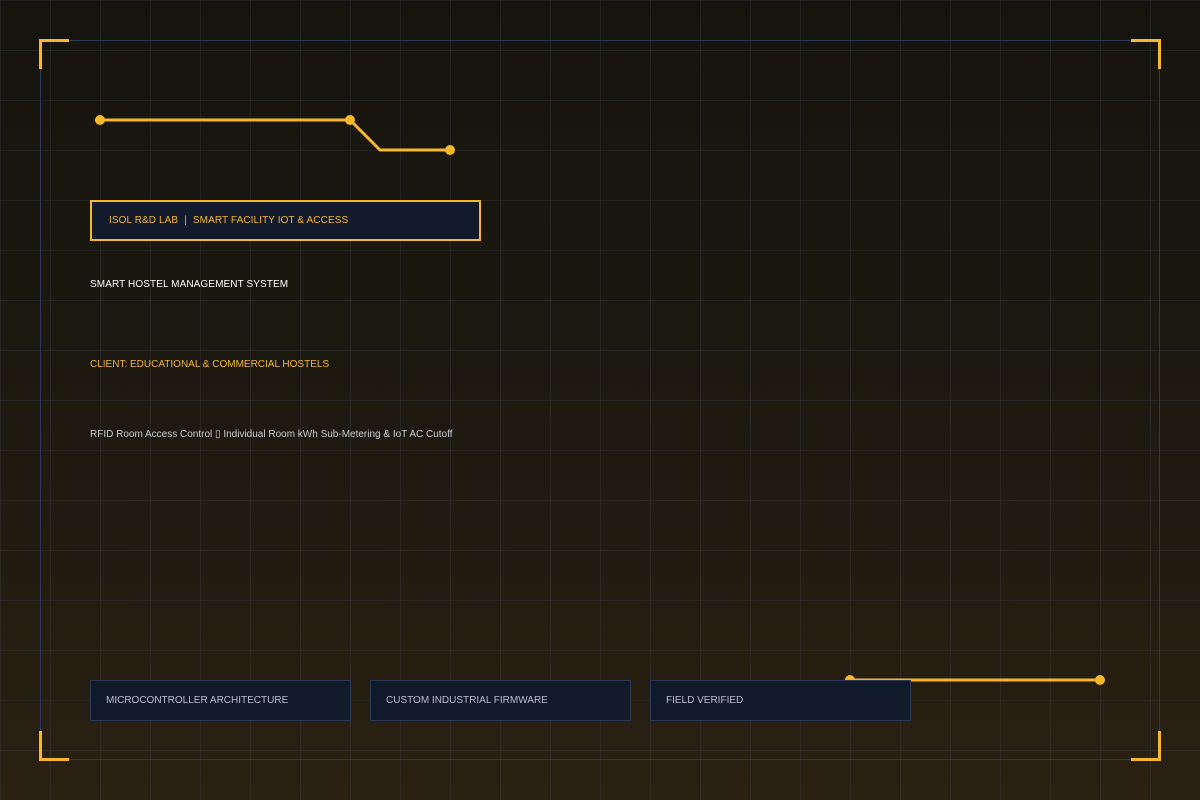 The width and height of the screenshot is (1200, 800). I want to click on tag-label: MICROCONTROLLER ARCHITECTURE, so click(197, 700).